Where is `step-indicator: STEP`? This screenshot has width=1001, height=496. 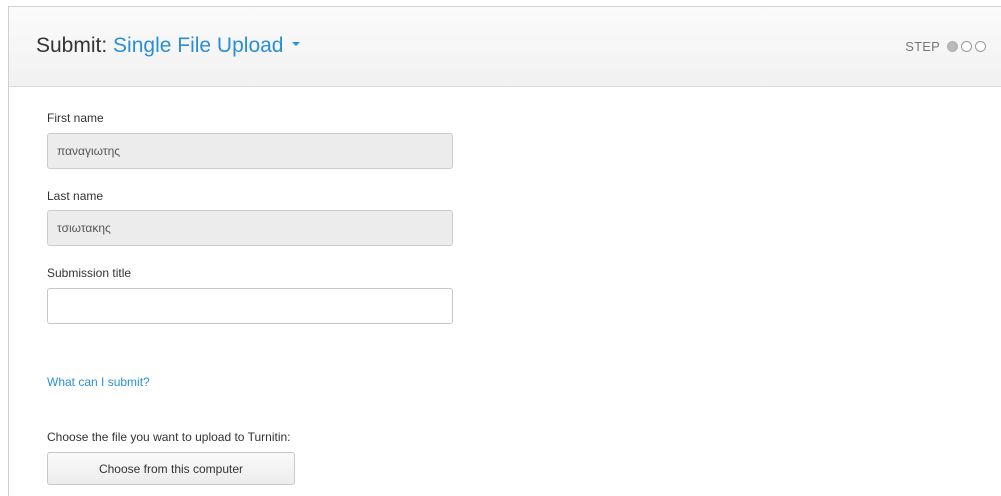 step-indicator: STEP is located at coordinates (945, 46).